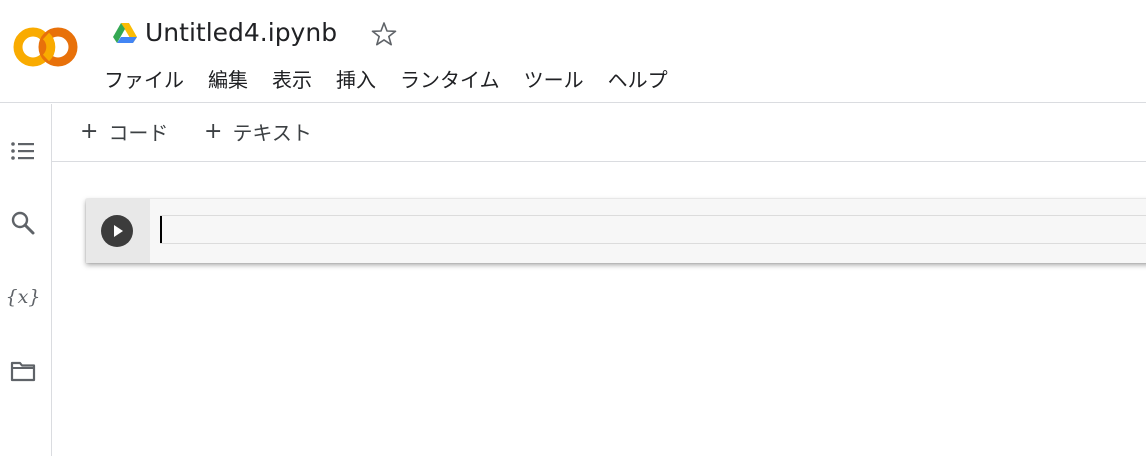 The width and height of the screenshot is (1146, 456). What do you see at coordinates (125, 33) in the screenshot?
I see `google-drive-icon` at bounding box center [125, 33].